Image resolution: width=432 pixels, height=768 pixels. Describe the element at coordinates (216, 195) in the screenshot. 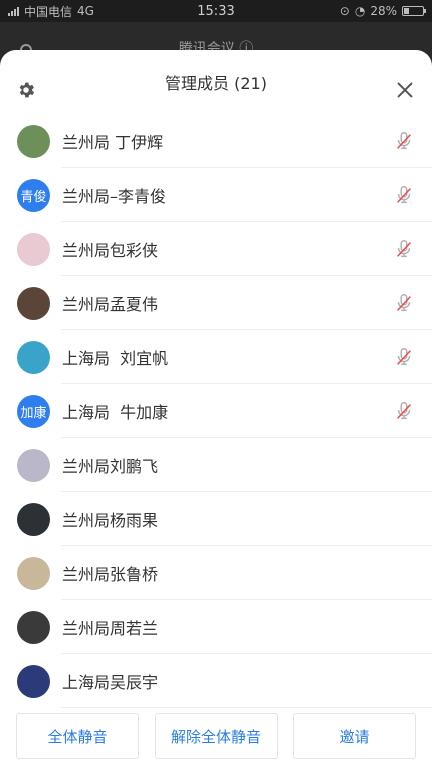

I see `member-row: 青俊 兰州局–李青俊` at that location.